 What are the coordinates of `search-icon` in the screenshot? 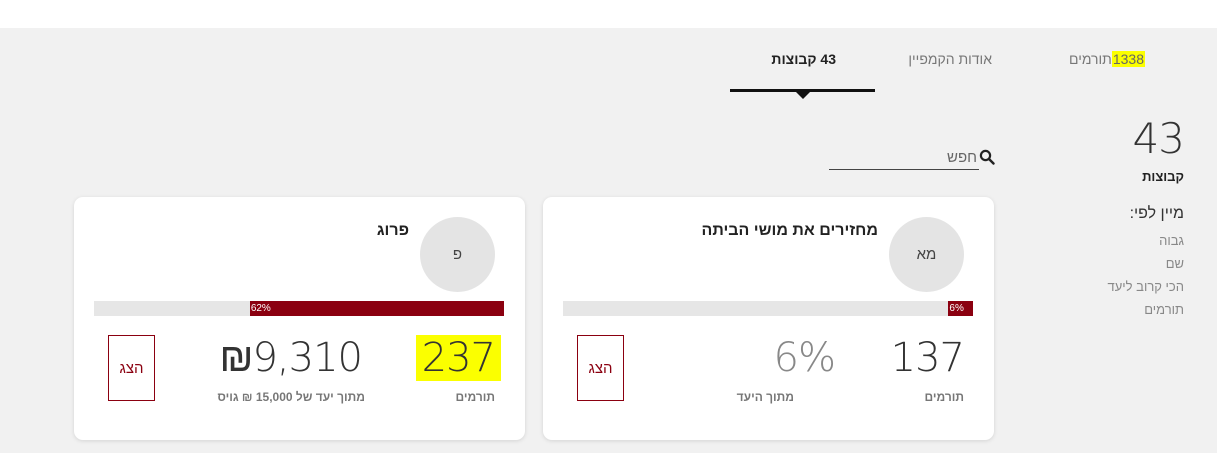 It's located at (987, 157).